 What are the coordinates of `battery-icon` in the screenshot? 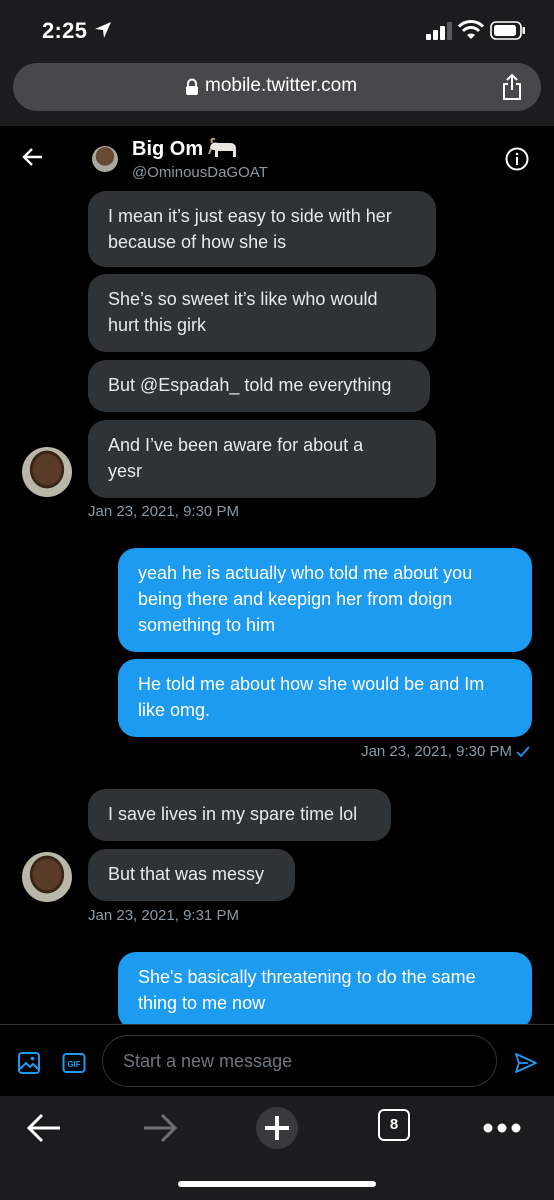 It's located at (507, 30).